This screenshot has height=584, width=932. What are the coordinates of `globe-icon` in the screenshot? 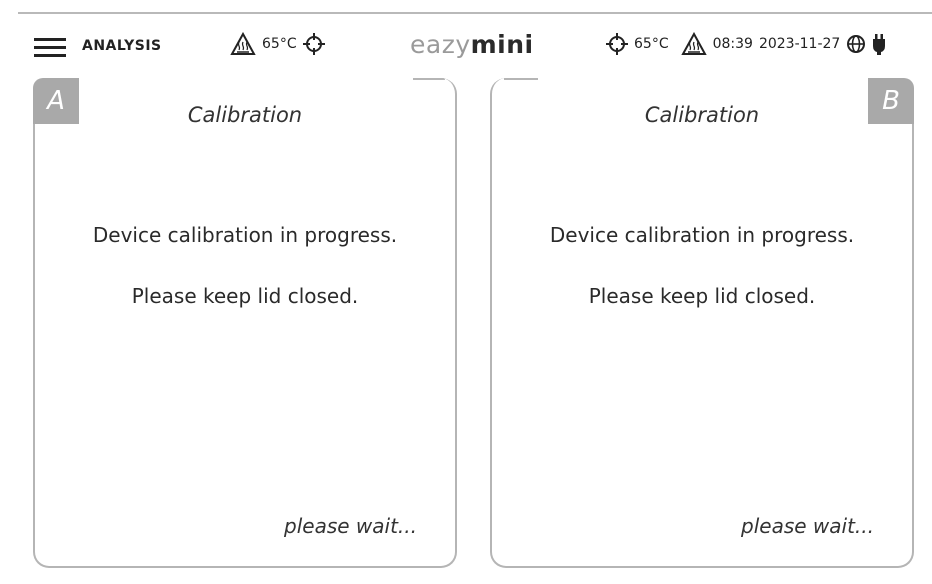 It's located at (856, 44).